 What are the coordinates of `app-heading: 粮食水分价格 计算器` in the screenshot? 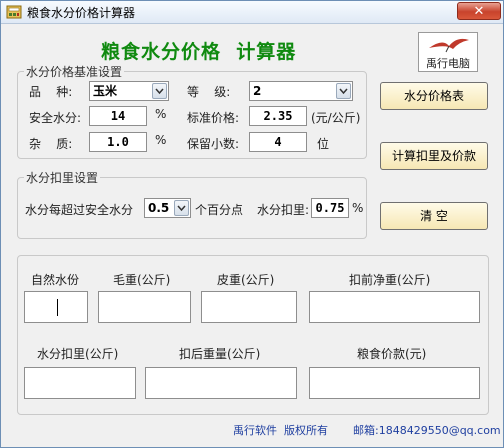 It's located at (199, 52).